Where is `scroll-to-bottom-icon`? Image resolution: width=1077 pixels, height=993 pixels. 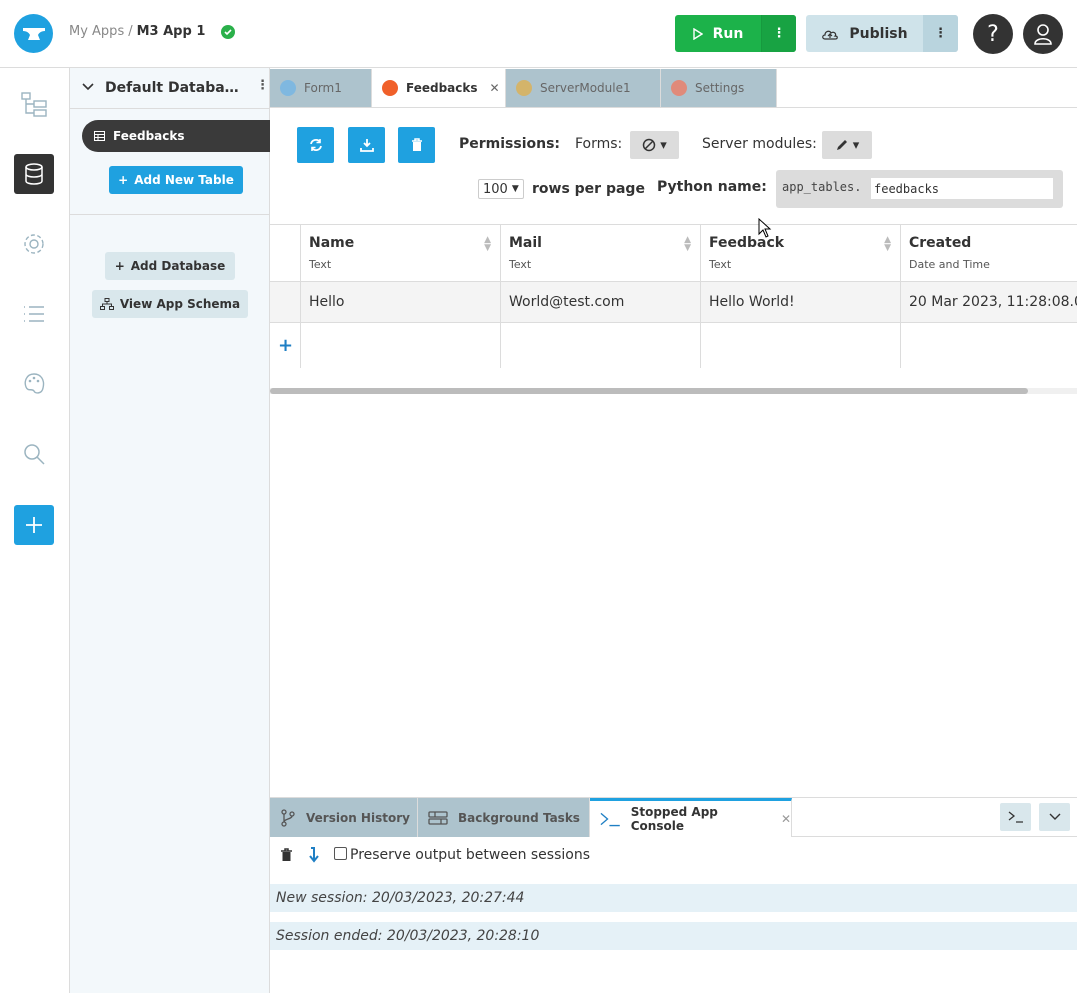 scroll-to-bottom-icon is located at coordinates (314, 857).